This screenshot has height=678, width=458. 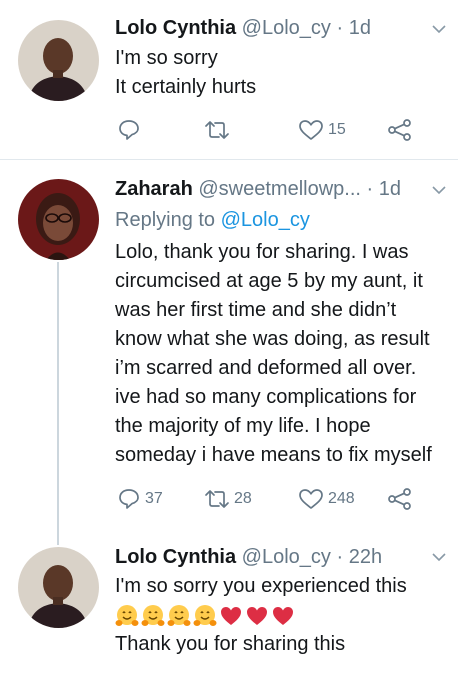 What do you see at coordinates (266, 397) in the screenshot?
I see `tweet-line: ive had so many complications for` at bounding box center [266, 397].